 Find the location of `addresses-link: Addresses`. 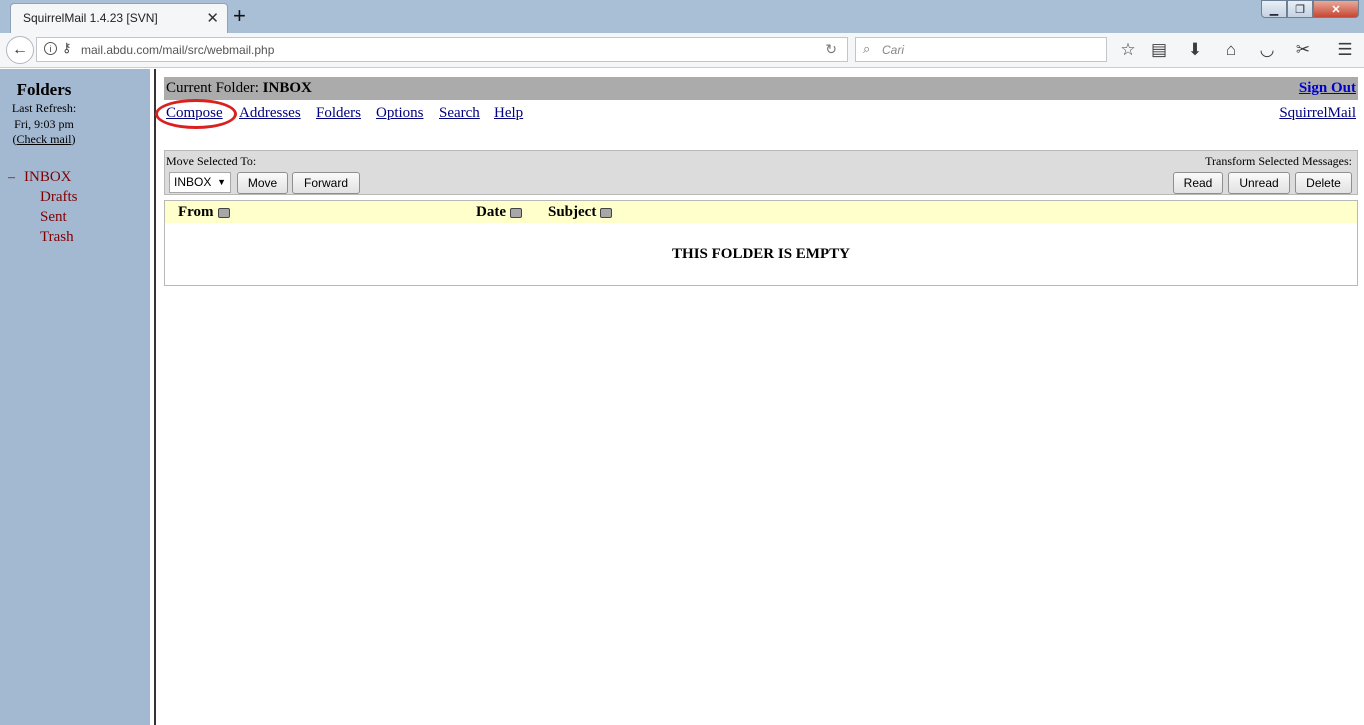

addresses-link: Addresses is located at coordinates (270, 113).